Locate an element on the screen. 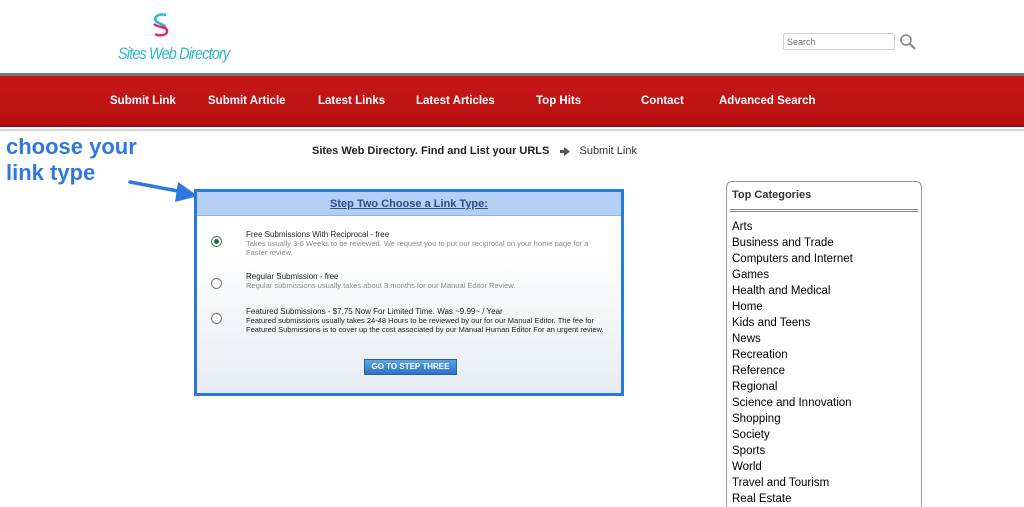 Image resolution: width=1024 pixels, height=507 pixels. nav-submit-article: Submit Article is located at coordinates (247, 101).